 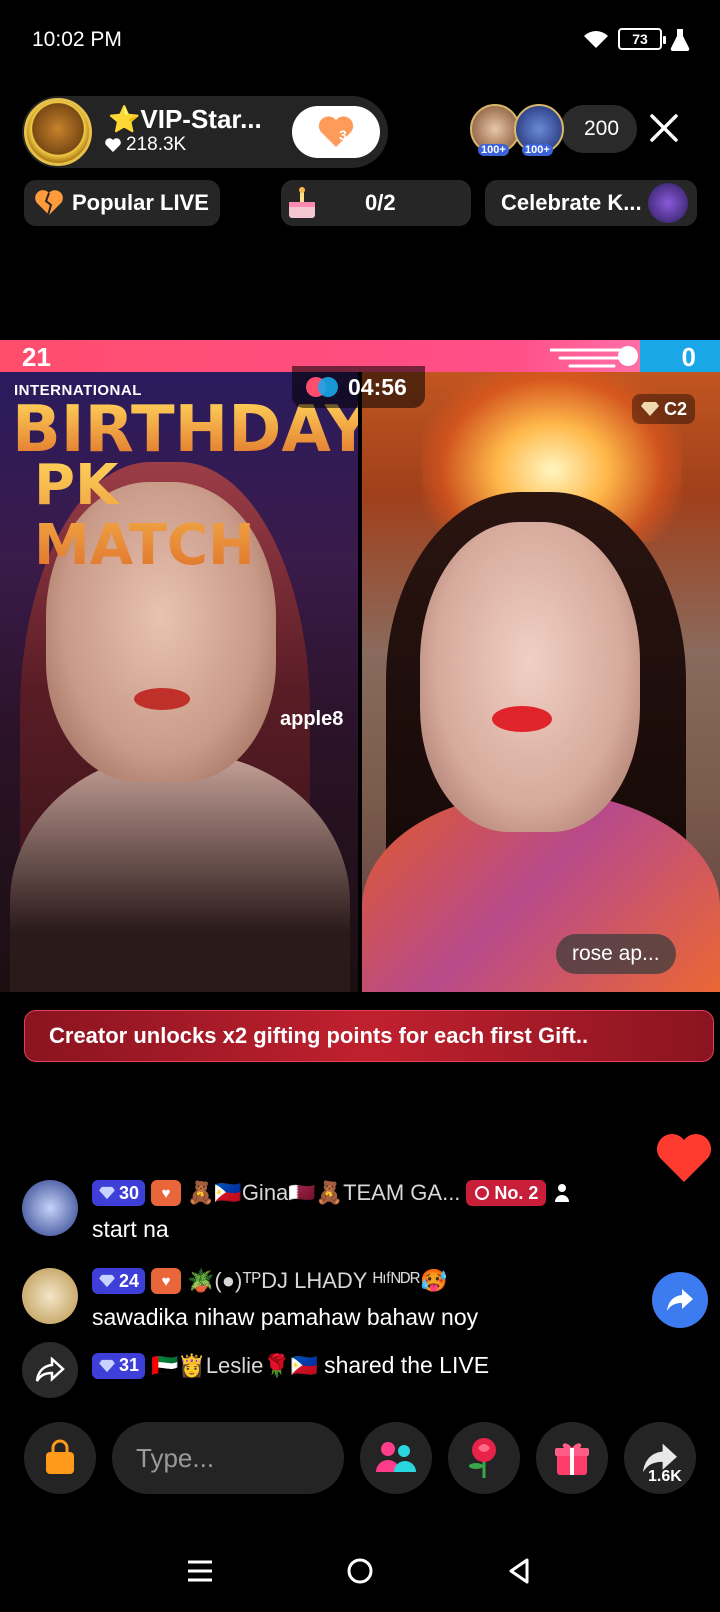 I want to click on pk-left-score: 21, so click(x=36, y=357).